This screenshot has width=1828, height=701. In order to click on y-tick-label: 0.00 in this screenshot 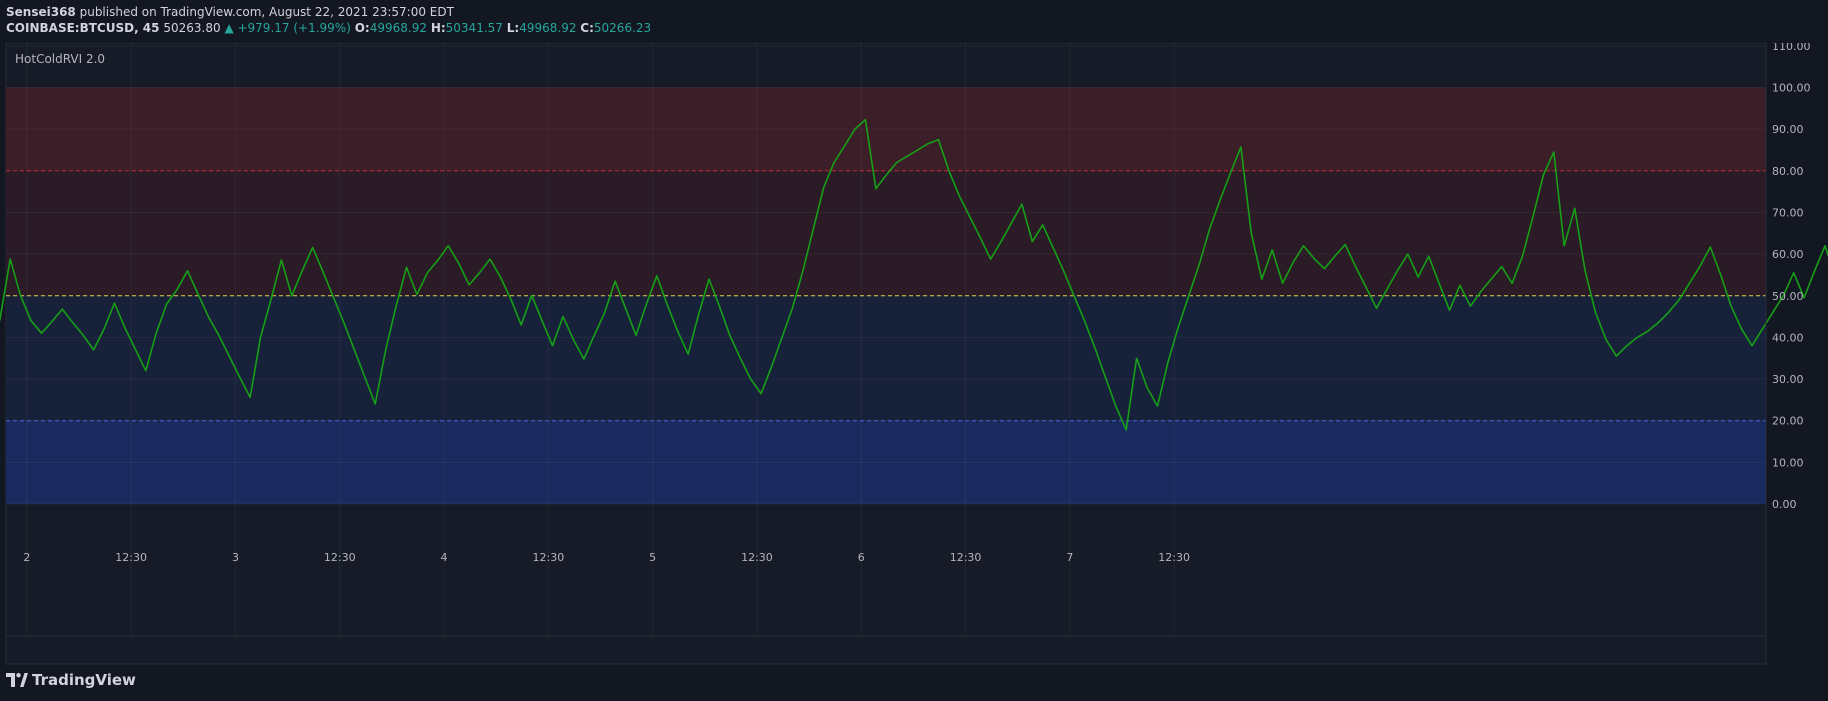, I will do `click(1784, 504)`.